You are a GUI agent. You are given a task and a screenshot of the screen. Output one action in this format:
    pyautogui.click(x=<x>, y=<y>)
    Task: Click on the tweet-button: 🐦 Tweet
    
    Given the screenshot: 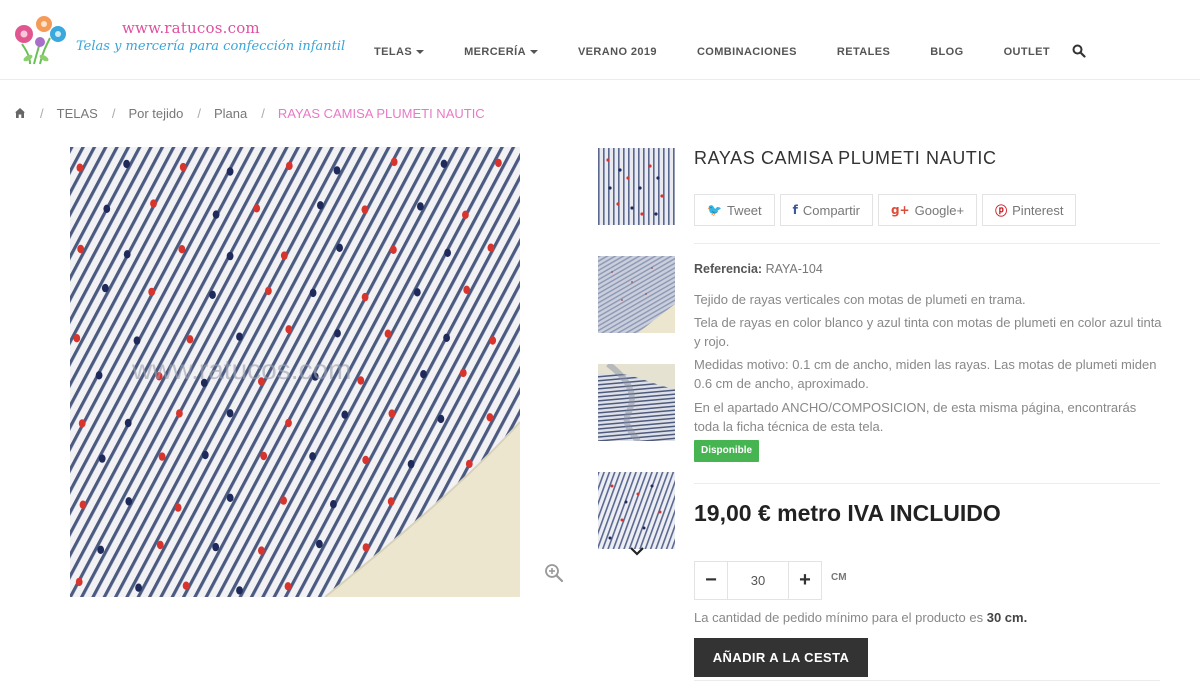 What is the action you would take?
    pyautogui.click(x=734, y=210)
    